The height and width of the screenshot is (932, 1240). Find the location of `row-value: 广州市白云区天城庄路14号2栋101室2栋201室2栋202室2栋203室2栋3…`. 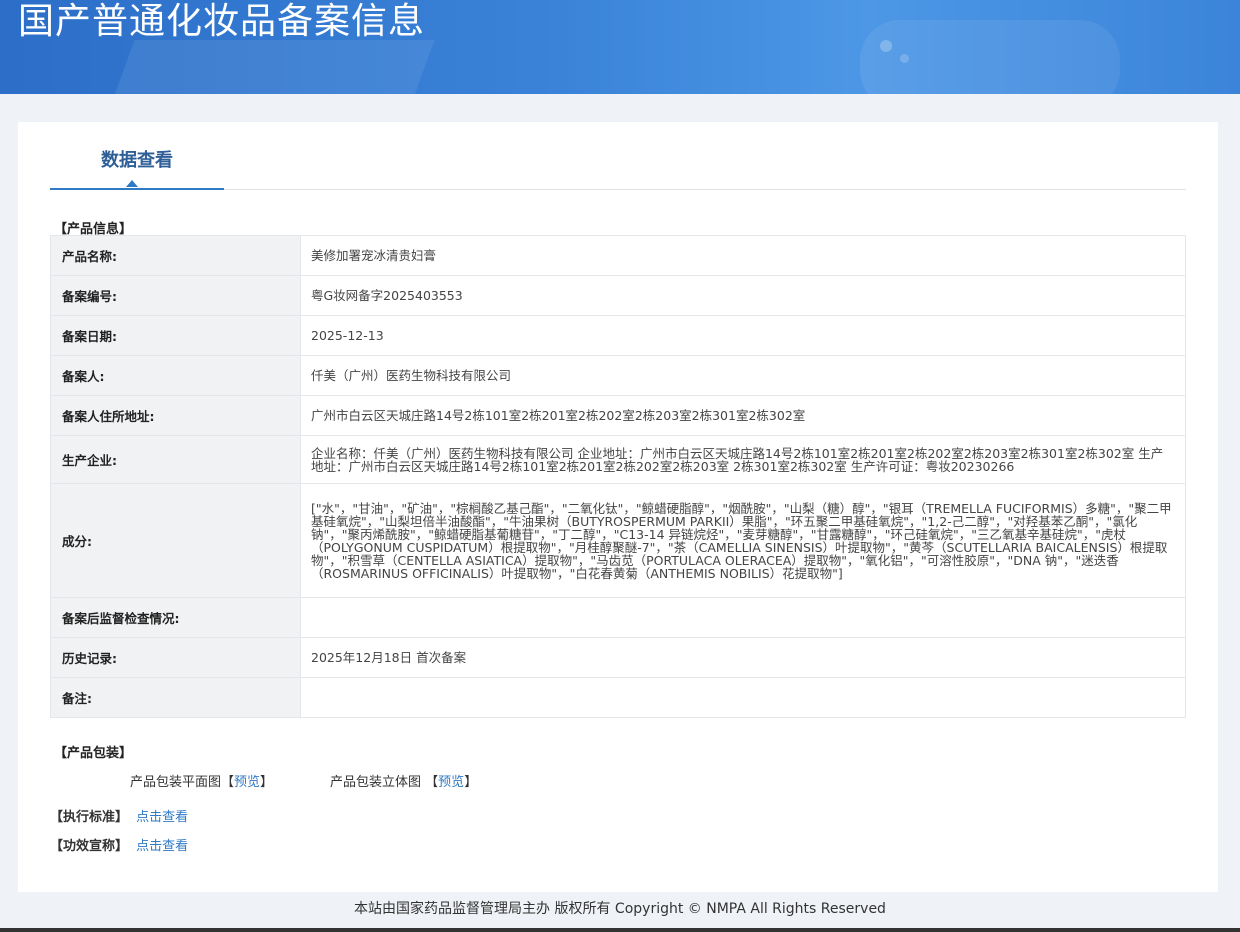

row-value: 广州市白云区天城庄路14号2栋101室2栋201室2栋202室2栋203室2栋3… is located at coordinates (743, 415).